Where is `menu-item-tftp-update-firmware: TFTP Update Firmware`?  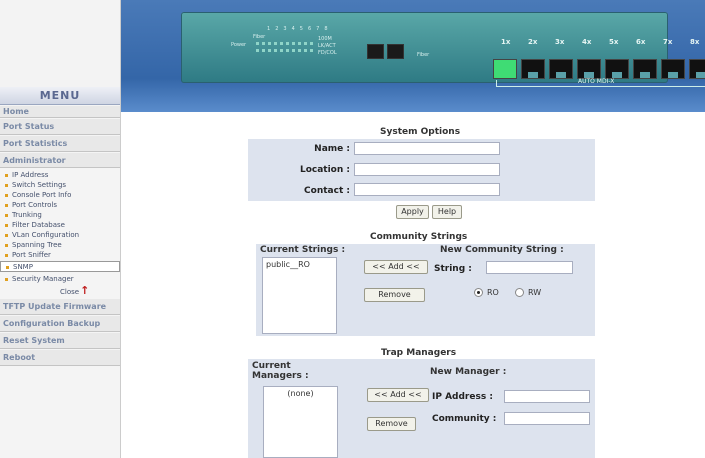 menu-item-tftp-update-firmware: TFTP Update Firmware is located at coordinates (60, 307).